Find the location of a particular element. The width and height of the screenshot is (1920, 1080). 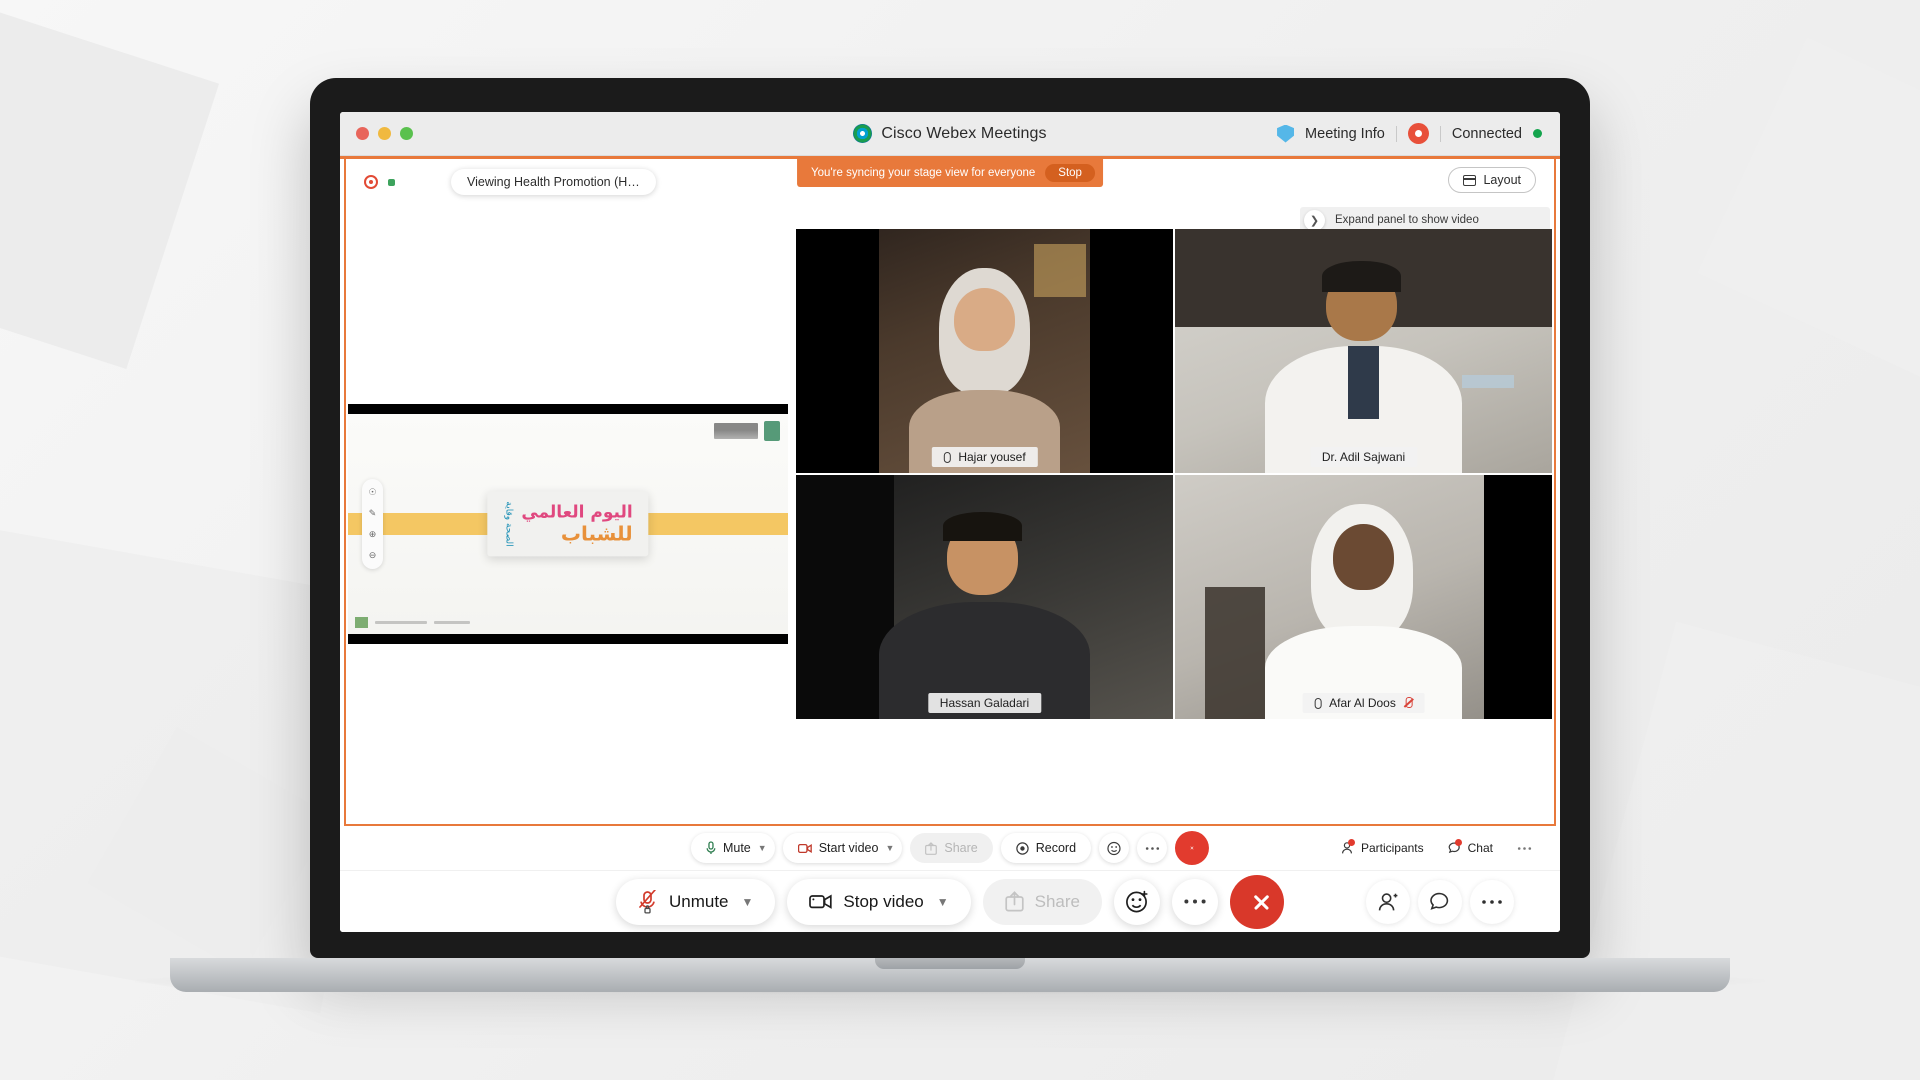

status-indicator-icon is located at coordinates (391, 182).